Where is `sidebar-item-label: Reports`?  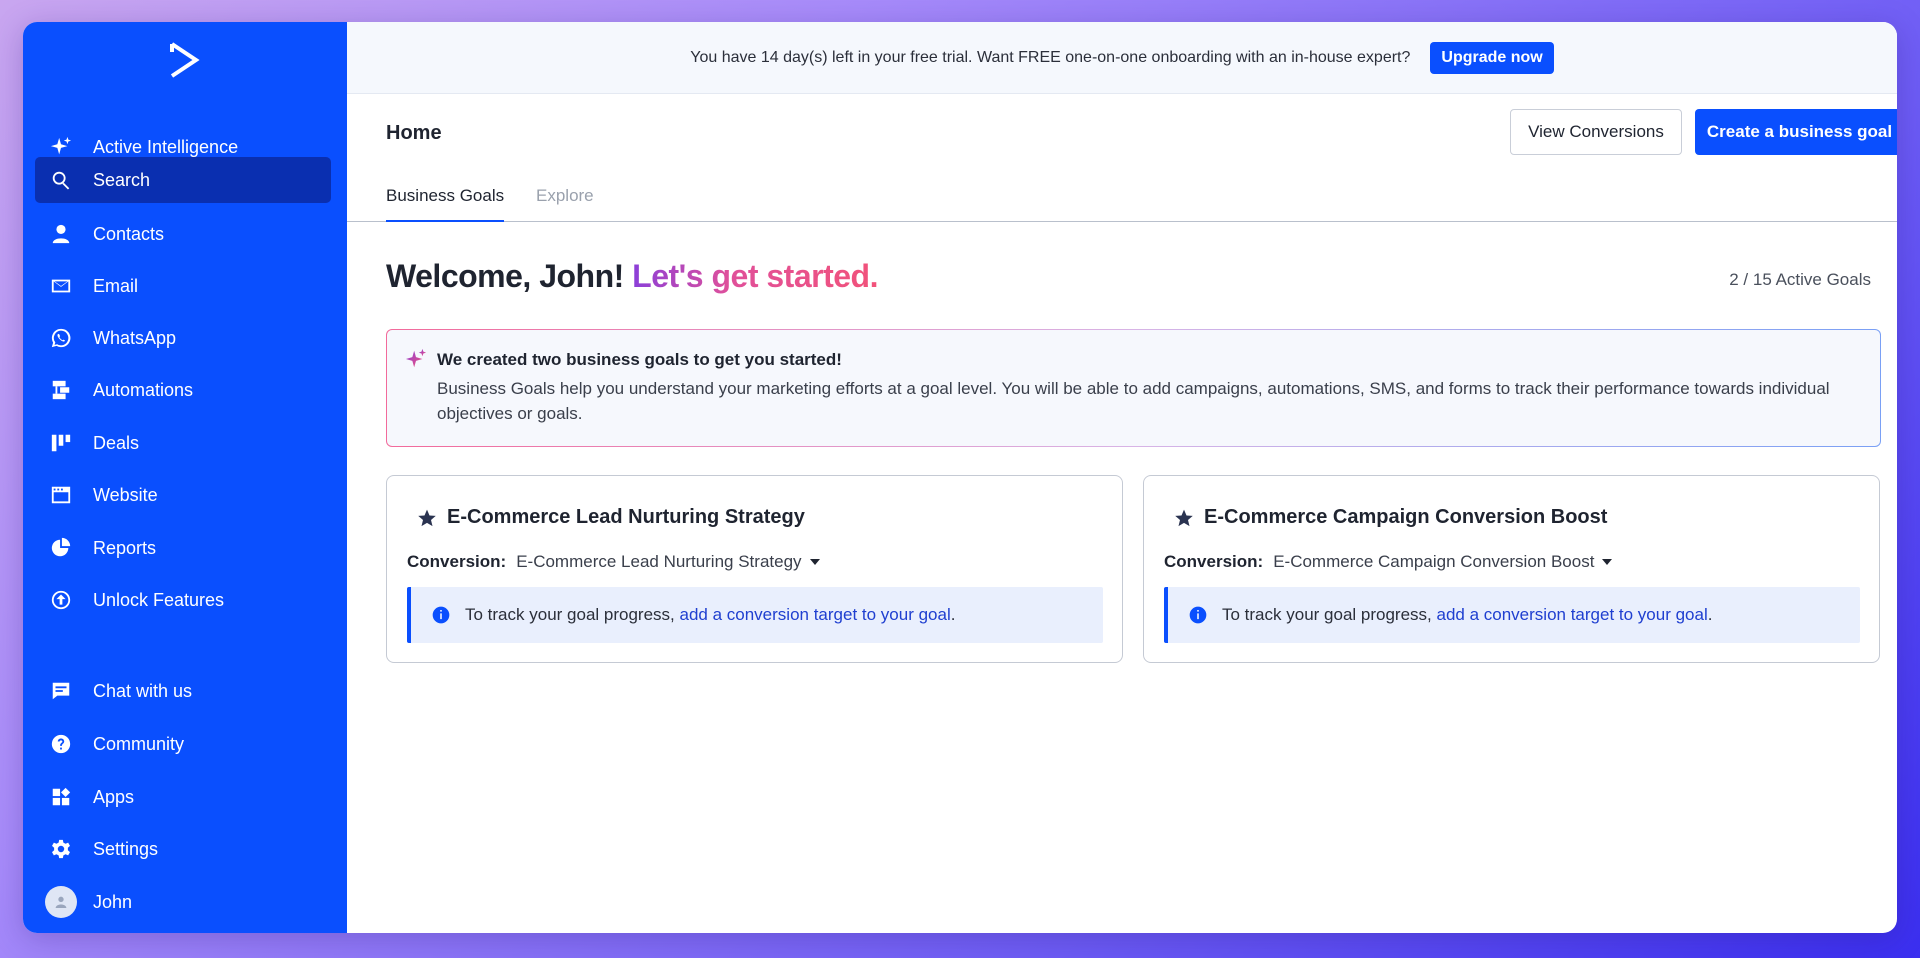 sidebar-item-label: Reports is located at coordinates (125, 547).